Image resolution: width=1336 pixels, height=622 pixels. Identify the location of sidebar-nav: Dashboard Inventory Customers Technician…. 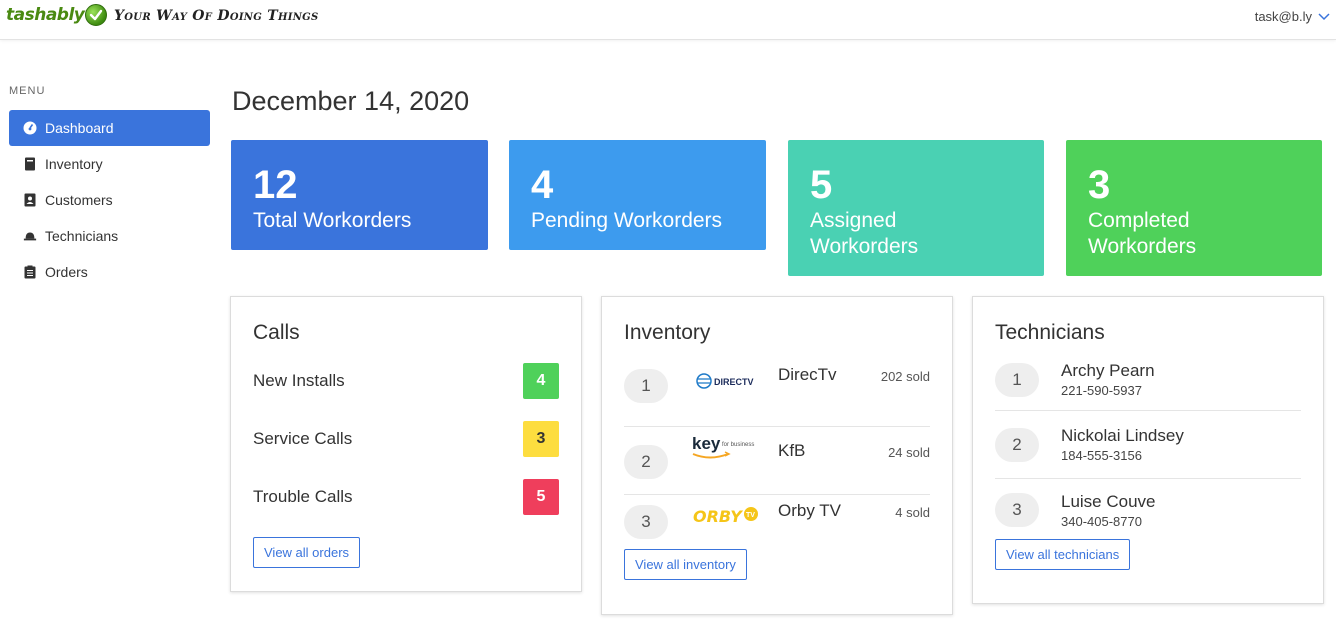
(109, 200).